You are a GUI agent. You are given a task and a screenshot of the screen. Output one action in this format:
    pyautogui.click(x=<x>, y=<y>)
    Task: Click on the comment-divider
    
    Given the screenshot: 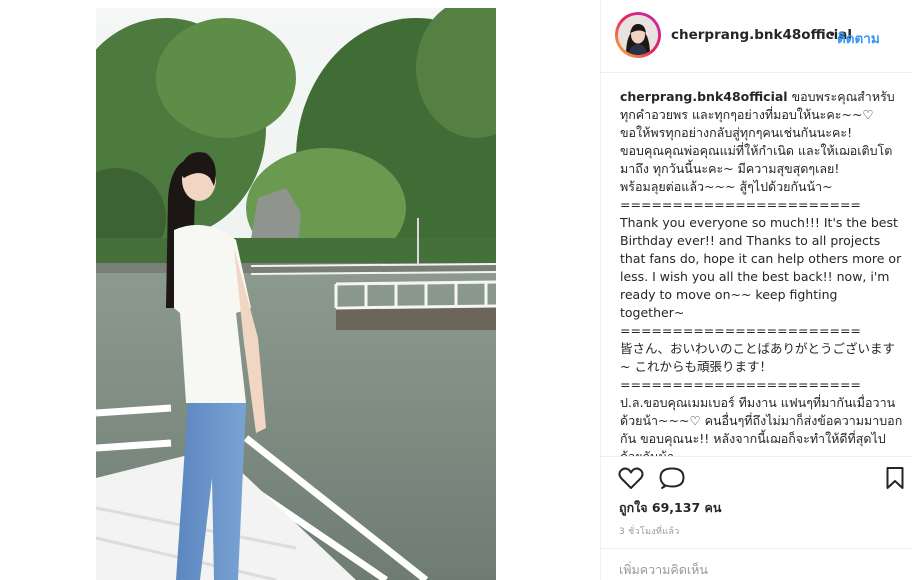 What is the action you would take?
    pyautogui.click(x=756, y=548)
    